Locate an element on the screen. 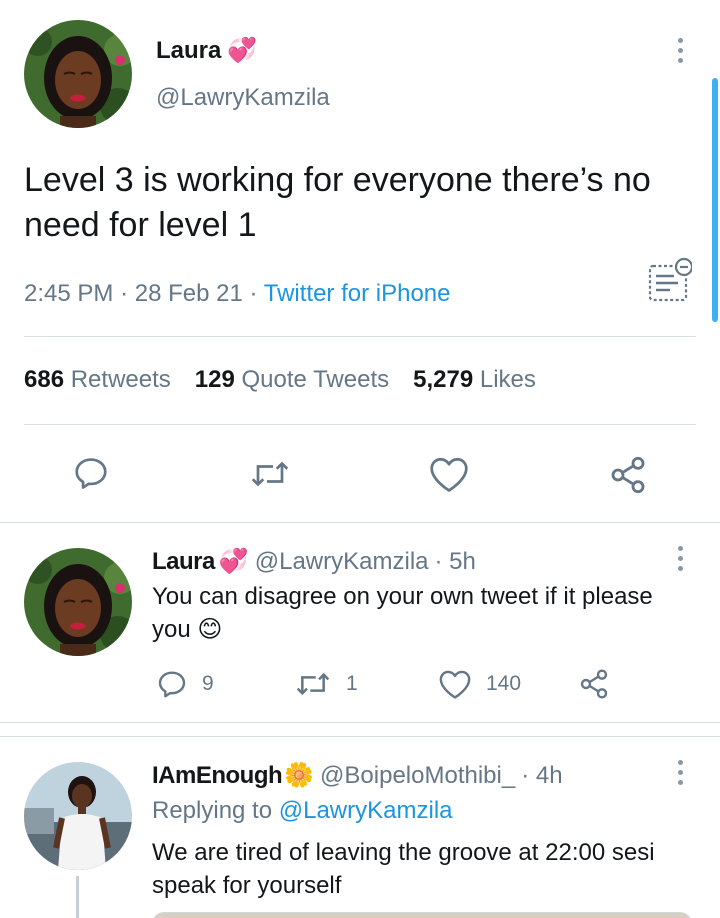 This screenshot has width=720, height=918. main-author-name: Laura 💞 is located at coordinates (206, 50).